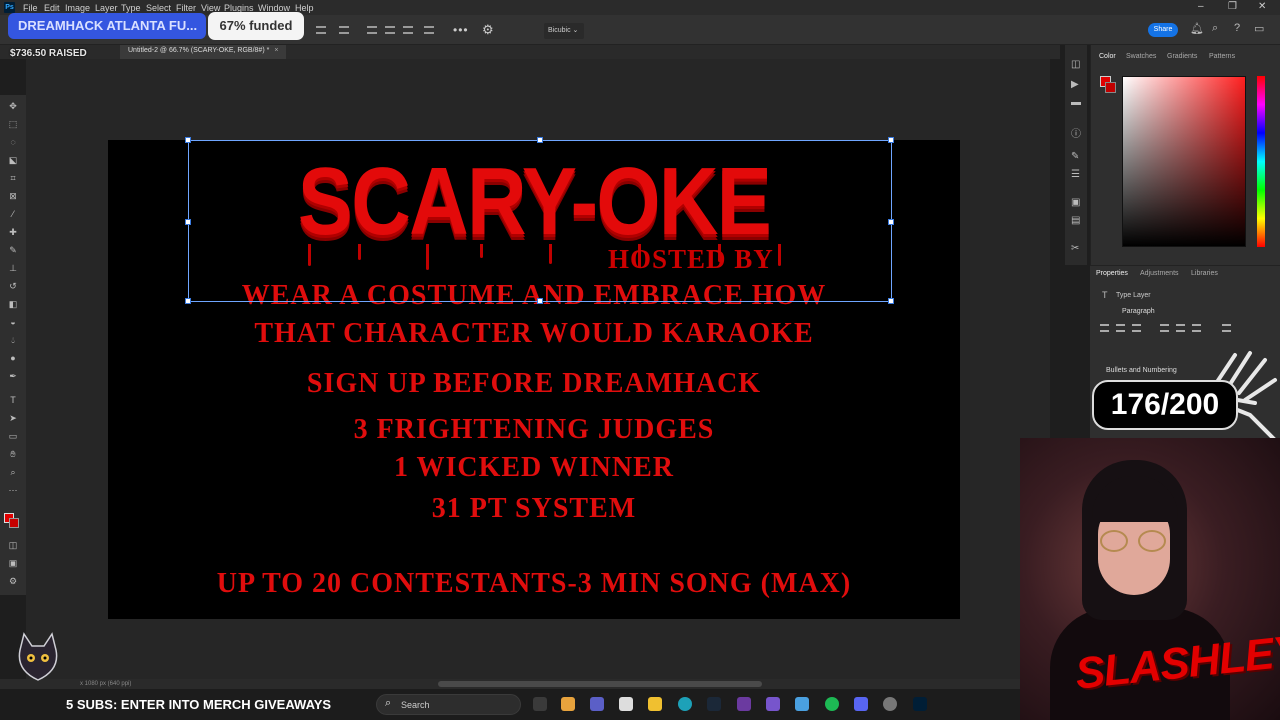 The height and width of the screenshot is (720, 1280). What do you see at coordinates (9, 7) in the screenshot?
I see `photoshop-logo-icon: Ps` at bounding box center [9, 7].